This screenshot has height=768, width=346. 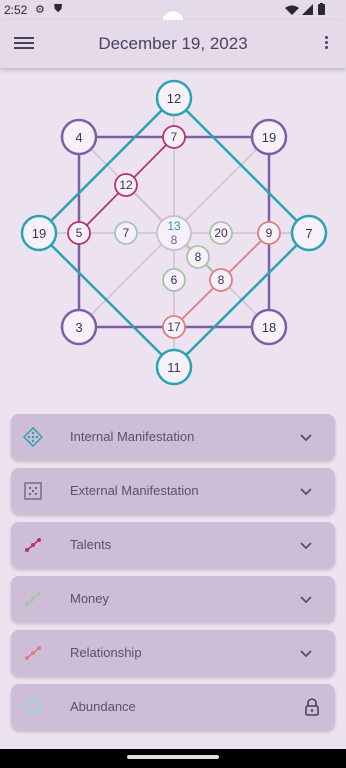 I want to click on card-label: External Manifestation, so click(x=134, y=490).